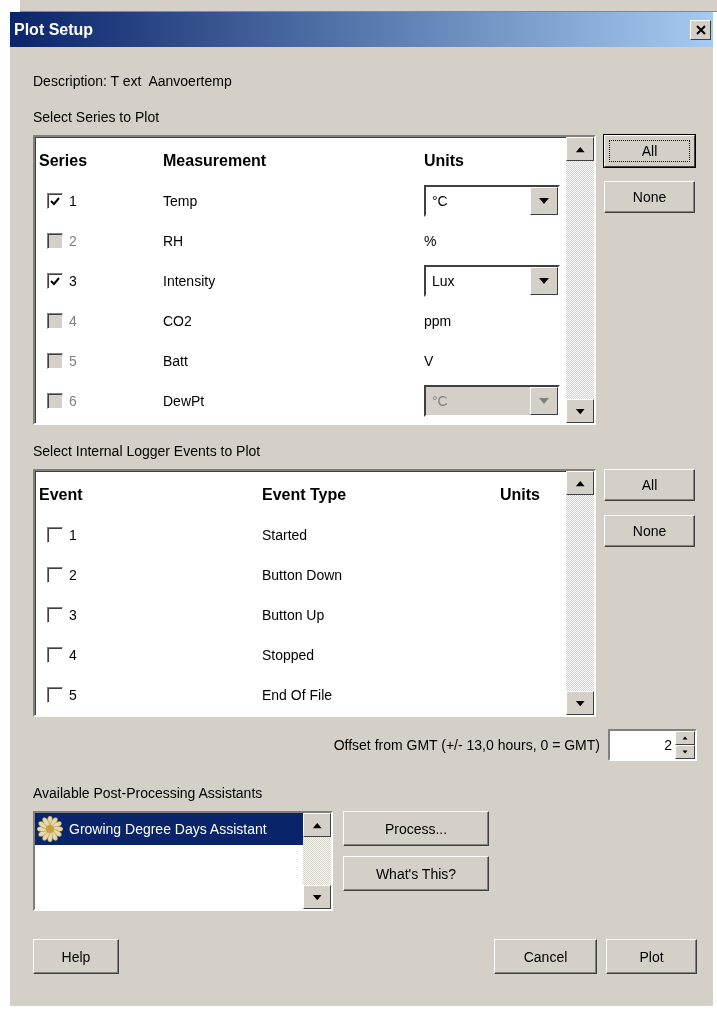 The height and width of the screenshot is (1020, 717). Describe the element at coordinates (289, 655) in the screenshot. I see `event-type-cell-text: Stopped` at that location.